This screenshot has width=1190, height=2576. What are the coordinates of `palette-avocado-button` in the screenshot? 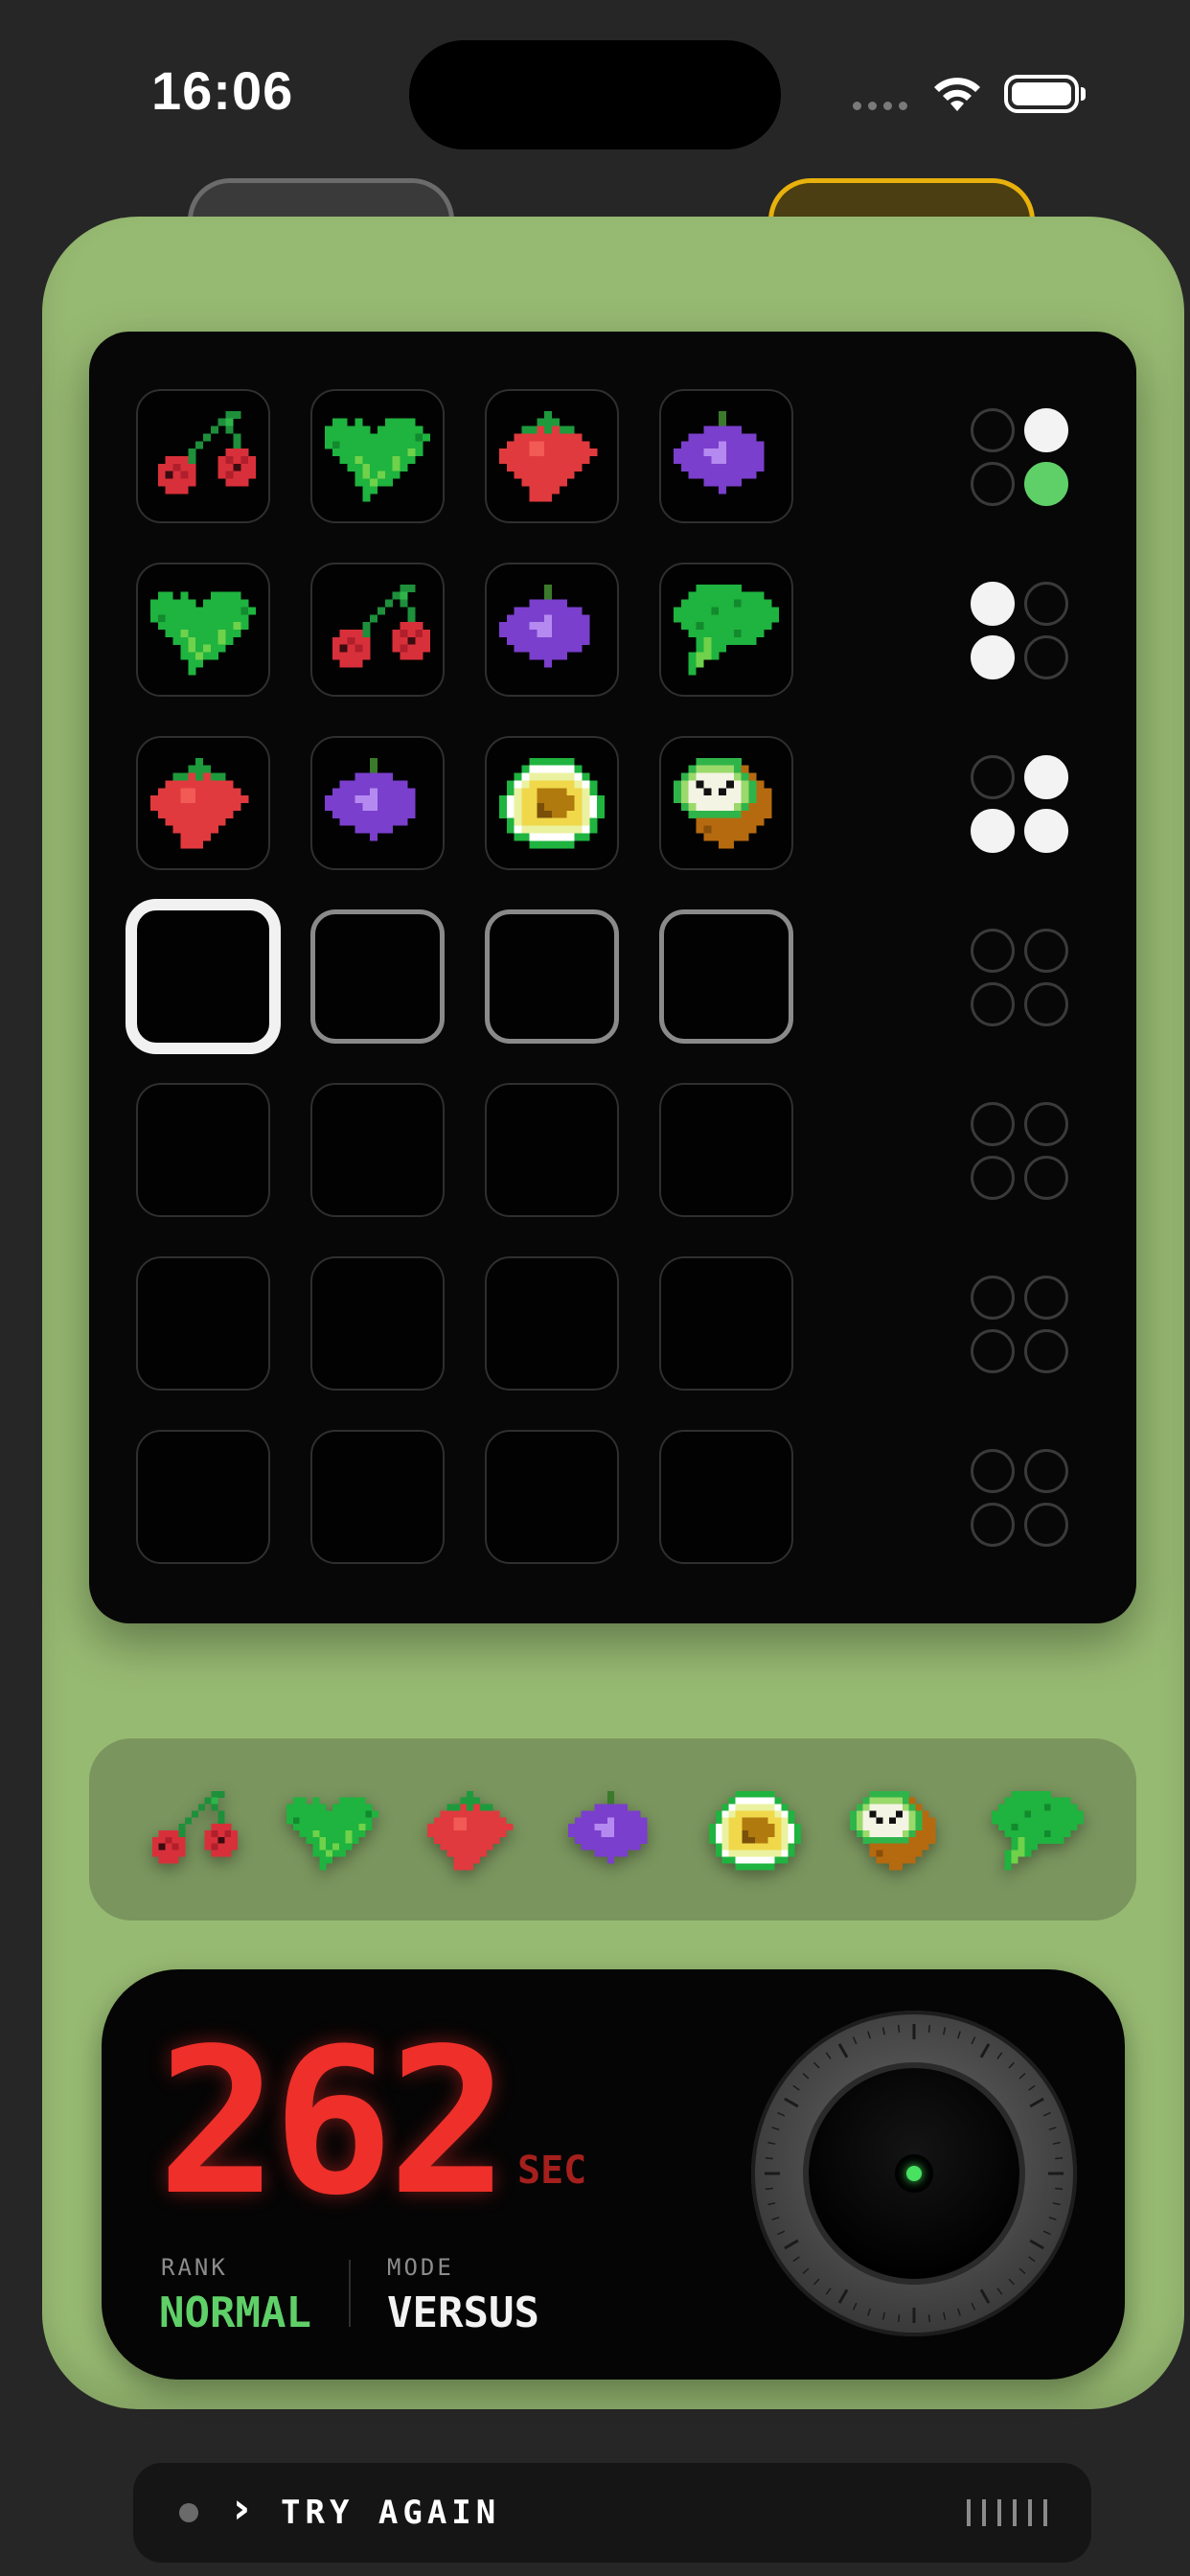 It's located at (755, 1830).